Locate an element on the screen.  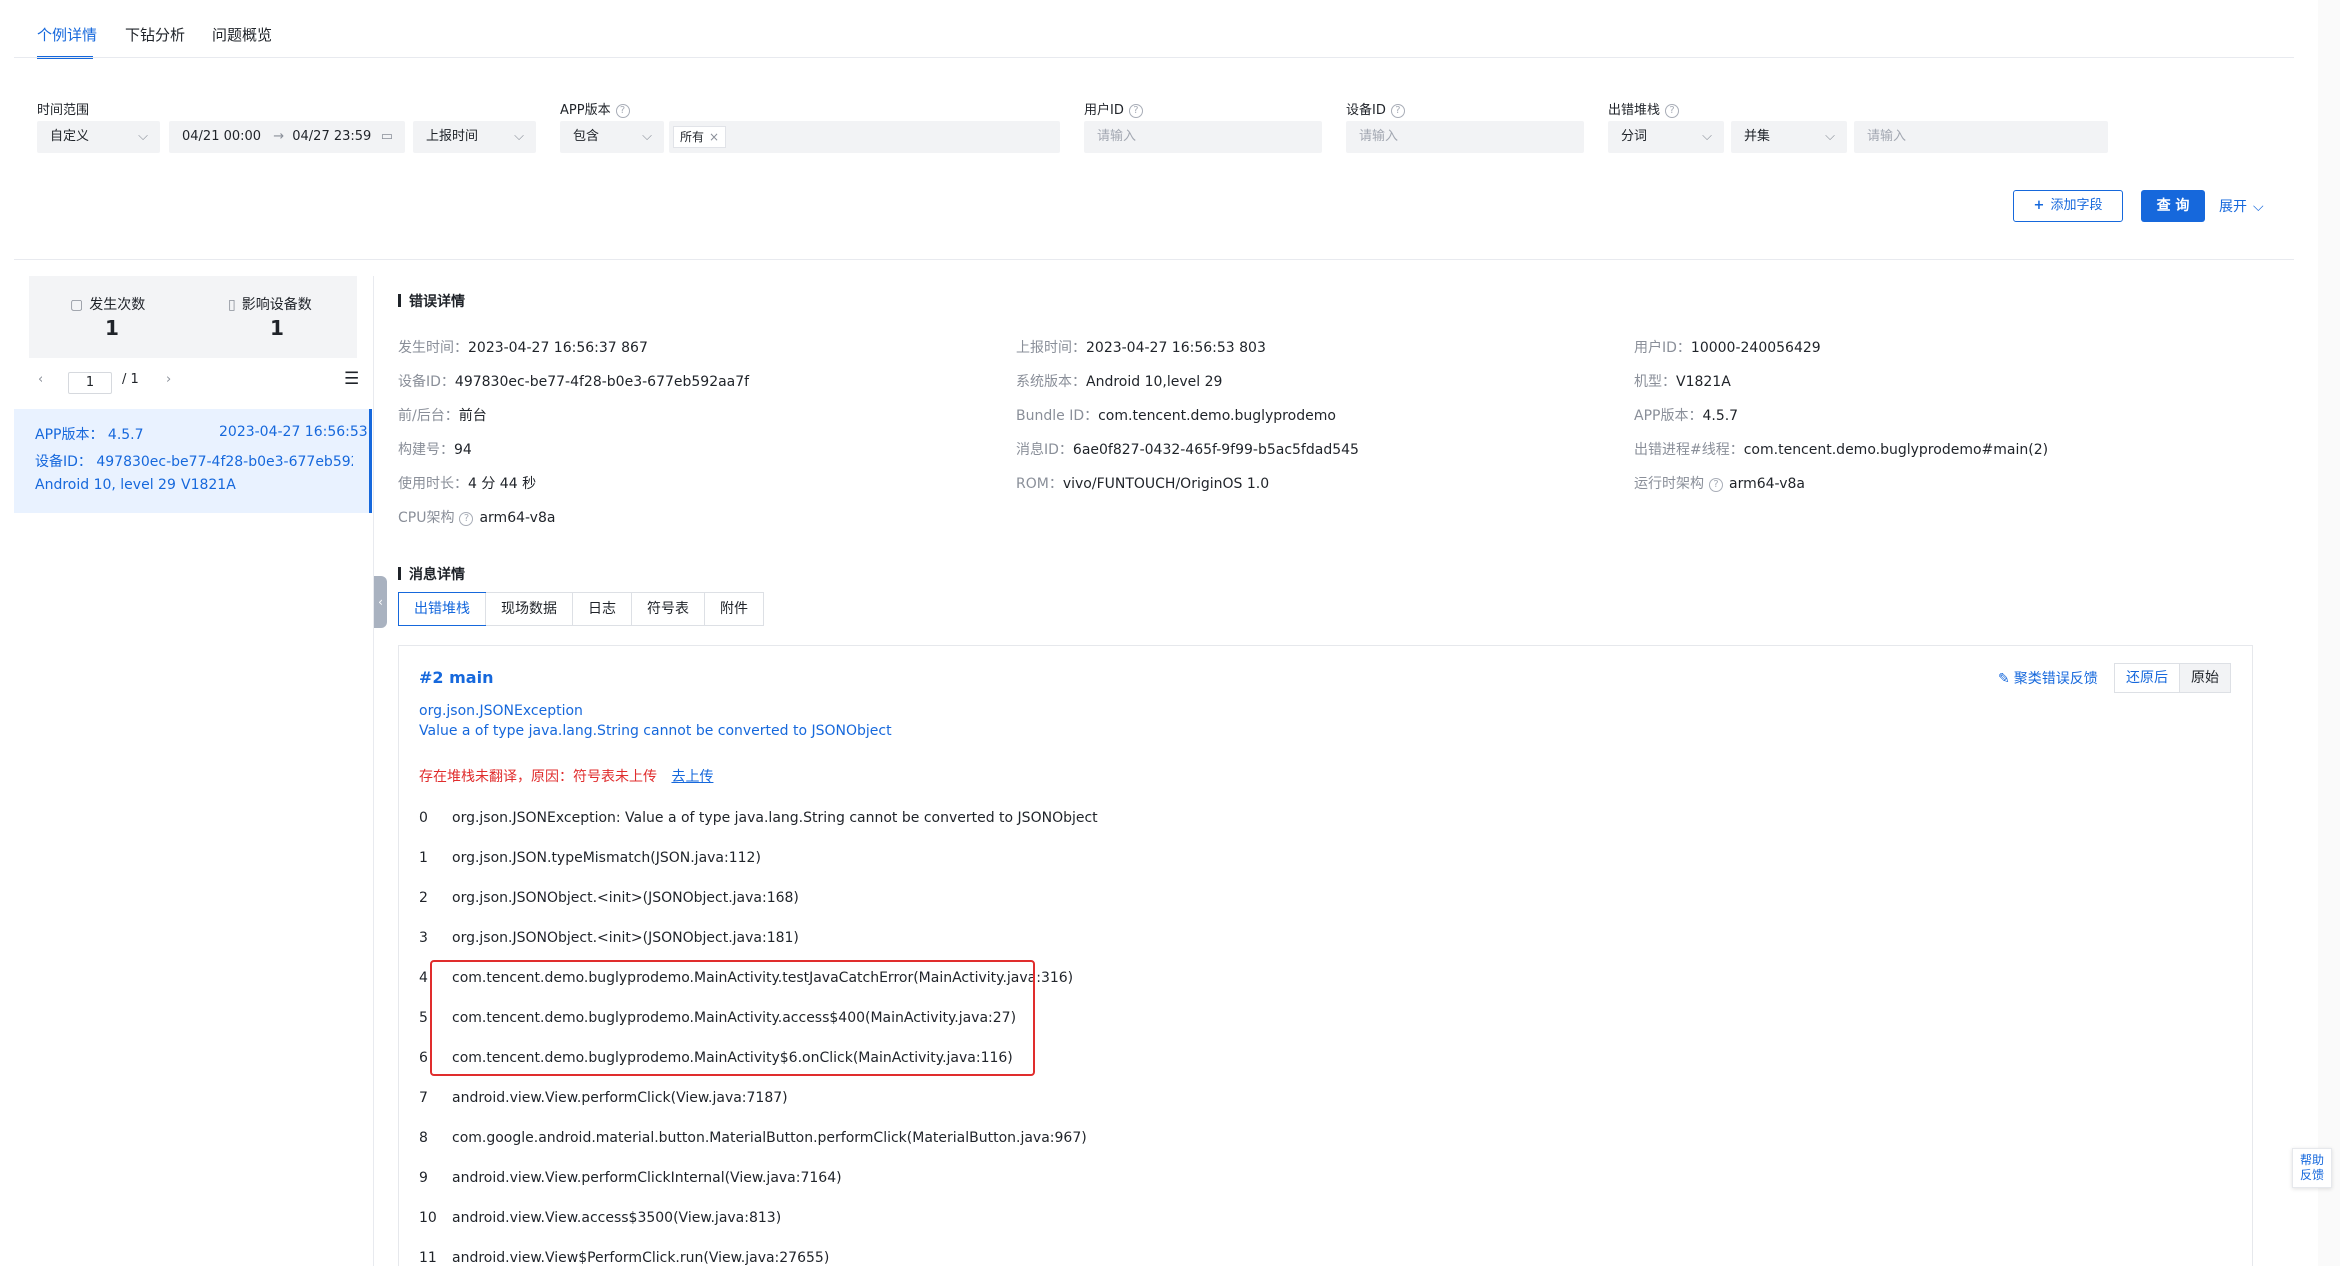
stats-card is located at coordinates (193, 317).